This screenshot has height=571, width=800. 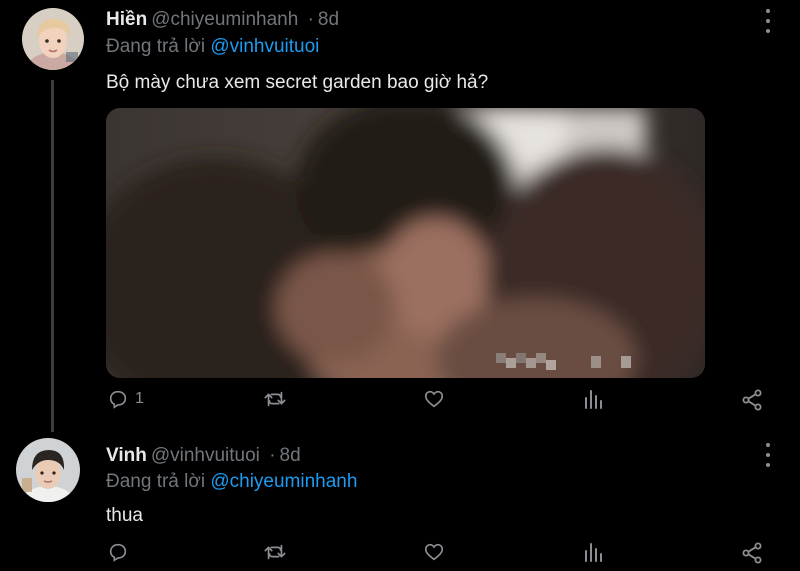 What do you see at coordinates (400, 556) in the screenshot?
I see `tweet-actions` at bounding box center [400, 556].